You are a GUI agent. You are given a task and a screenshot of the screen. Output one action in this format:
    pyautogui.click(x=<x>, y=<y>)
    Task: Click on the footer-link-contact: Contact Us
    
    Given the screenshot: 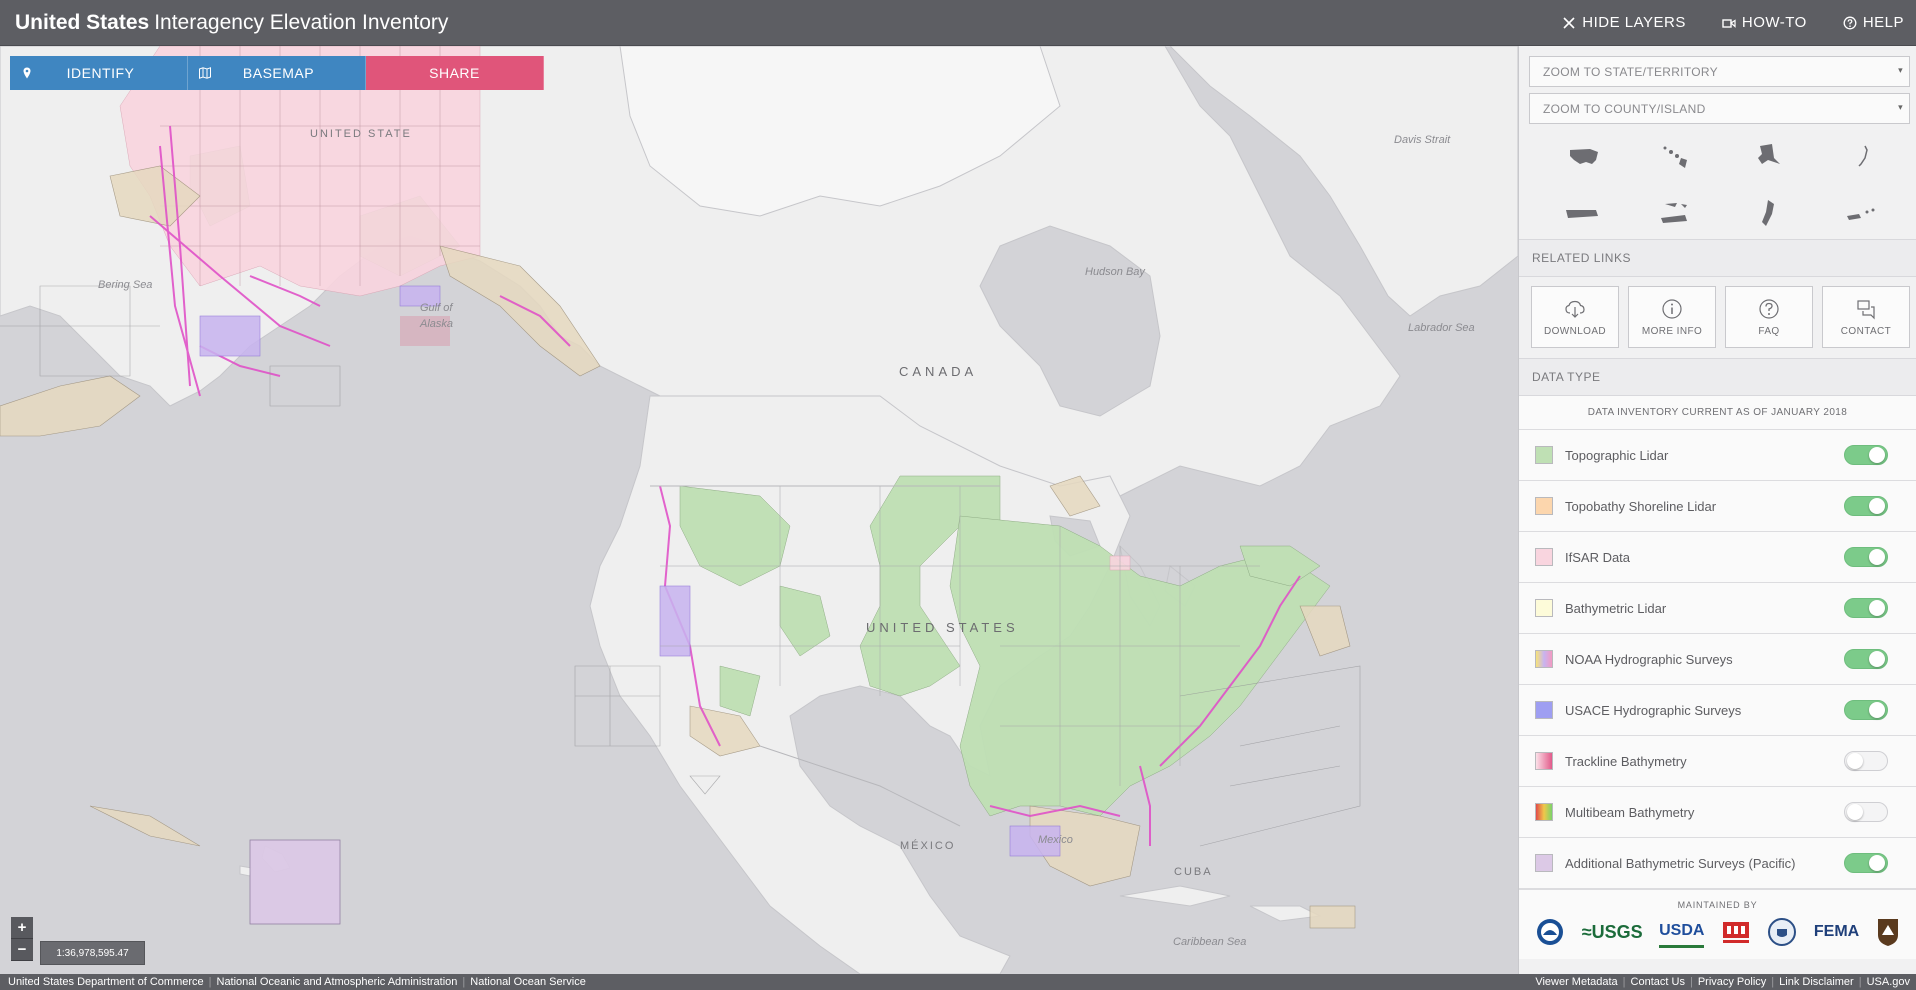 What is the action you would take?
    pyautogui.click(x=1658, y=982)
    